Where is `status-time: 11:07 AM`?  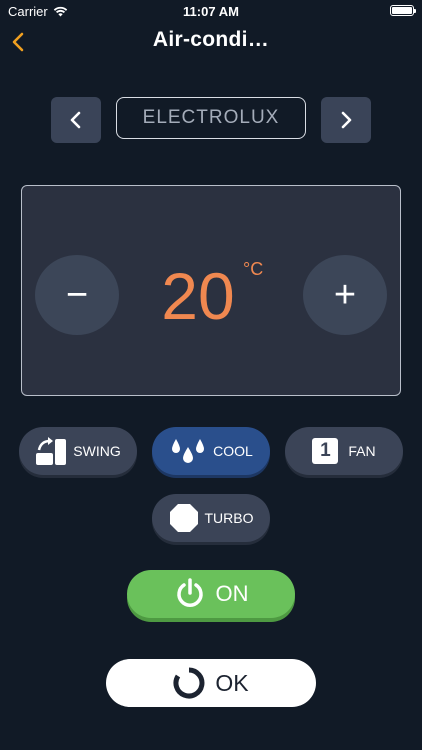 status-time: 11:07 AM is located at coordinates (211, 11).